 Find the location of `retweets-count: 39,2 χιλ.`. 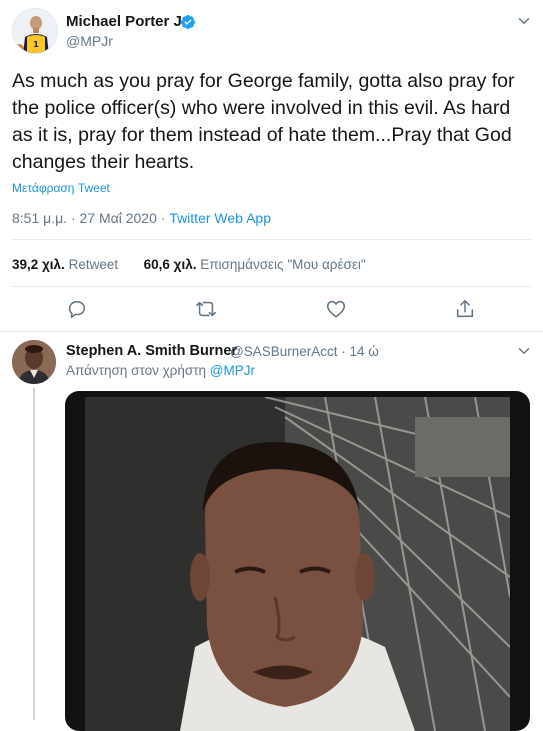

retweets-count: 39,2 χιλ. is located at coordinates (38, 264).